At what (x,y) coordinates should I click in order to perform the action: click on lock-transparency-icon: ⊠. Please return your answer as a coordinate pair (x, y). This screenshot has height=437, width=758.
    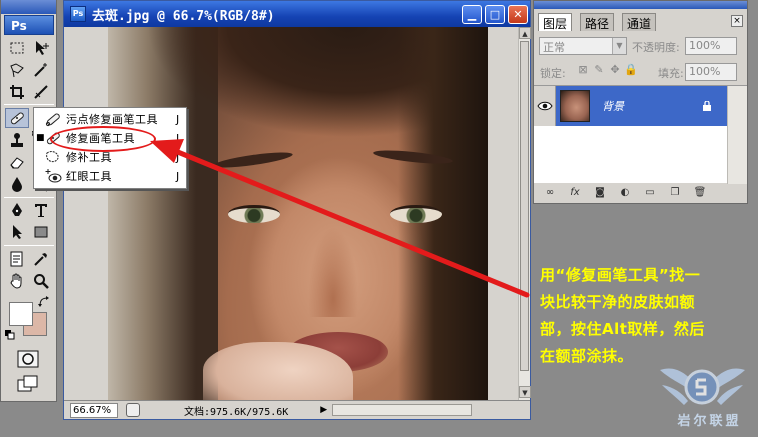
    Looking at the image, I should click on (583, 70).